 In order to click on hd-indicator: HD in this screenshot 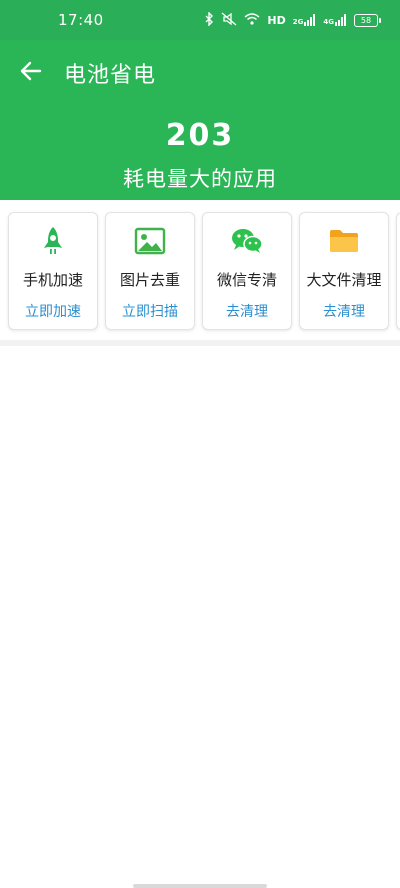, I will do `click(276, 20)`.